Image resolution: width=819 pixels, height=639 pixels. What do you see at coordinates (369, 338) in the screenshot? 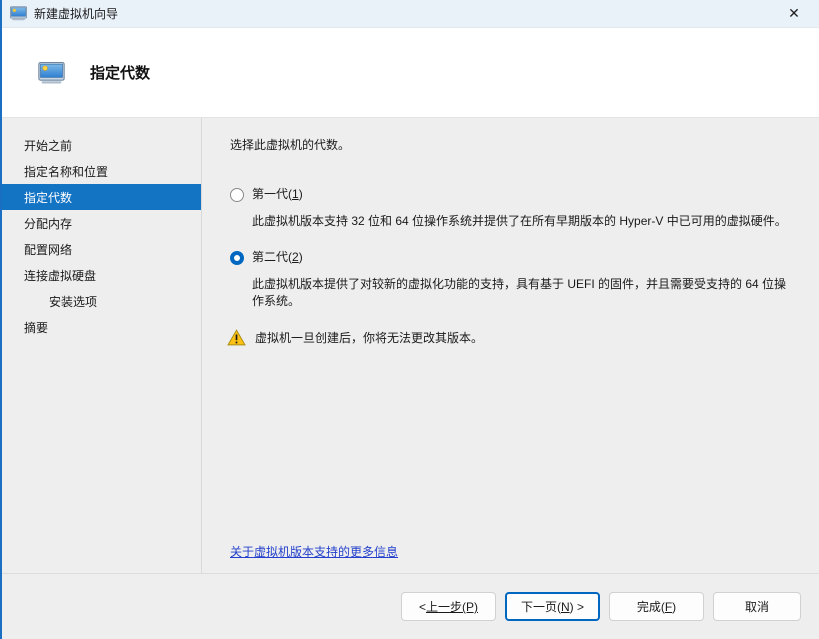
I see `warning-text: 虚拟机一旦创建后，你将无法更改其版本。` at bounding box center [369, 338].